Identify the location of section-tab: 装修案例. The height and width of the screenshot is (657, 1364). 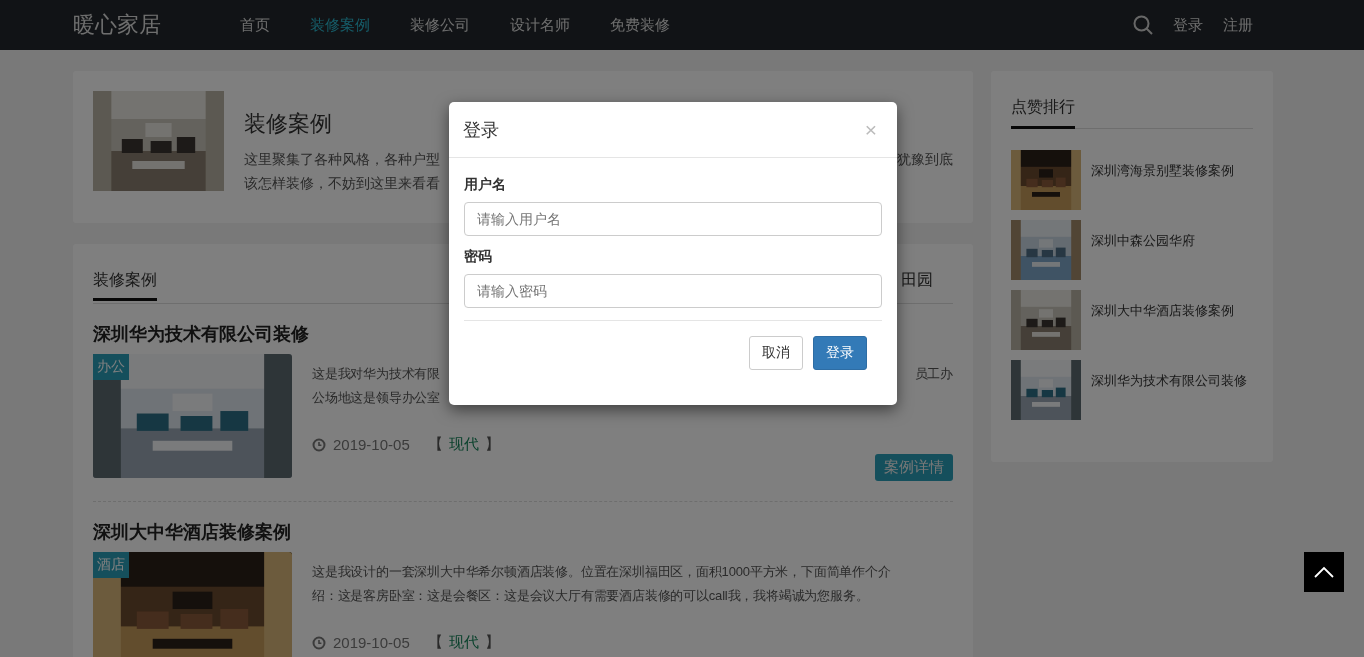
(125, 285).